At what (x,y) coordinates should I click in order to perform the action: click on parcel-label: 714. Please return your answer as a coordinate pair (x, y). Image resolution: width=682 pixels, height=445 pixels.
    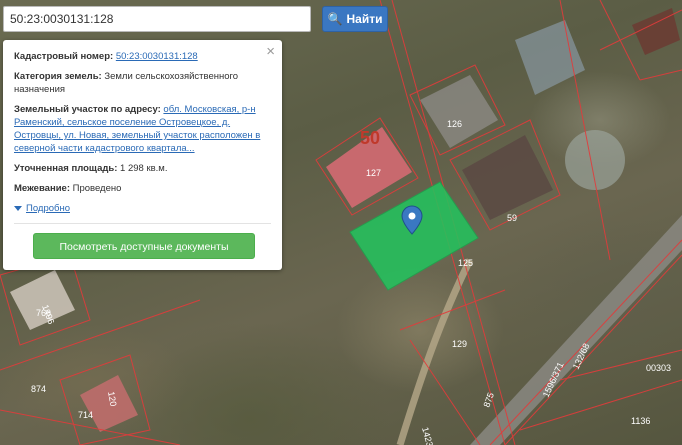
    Looking at the image, I should click on (85, 415).